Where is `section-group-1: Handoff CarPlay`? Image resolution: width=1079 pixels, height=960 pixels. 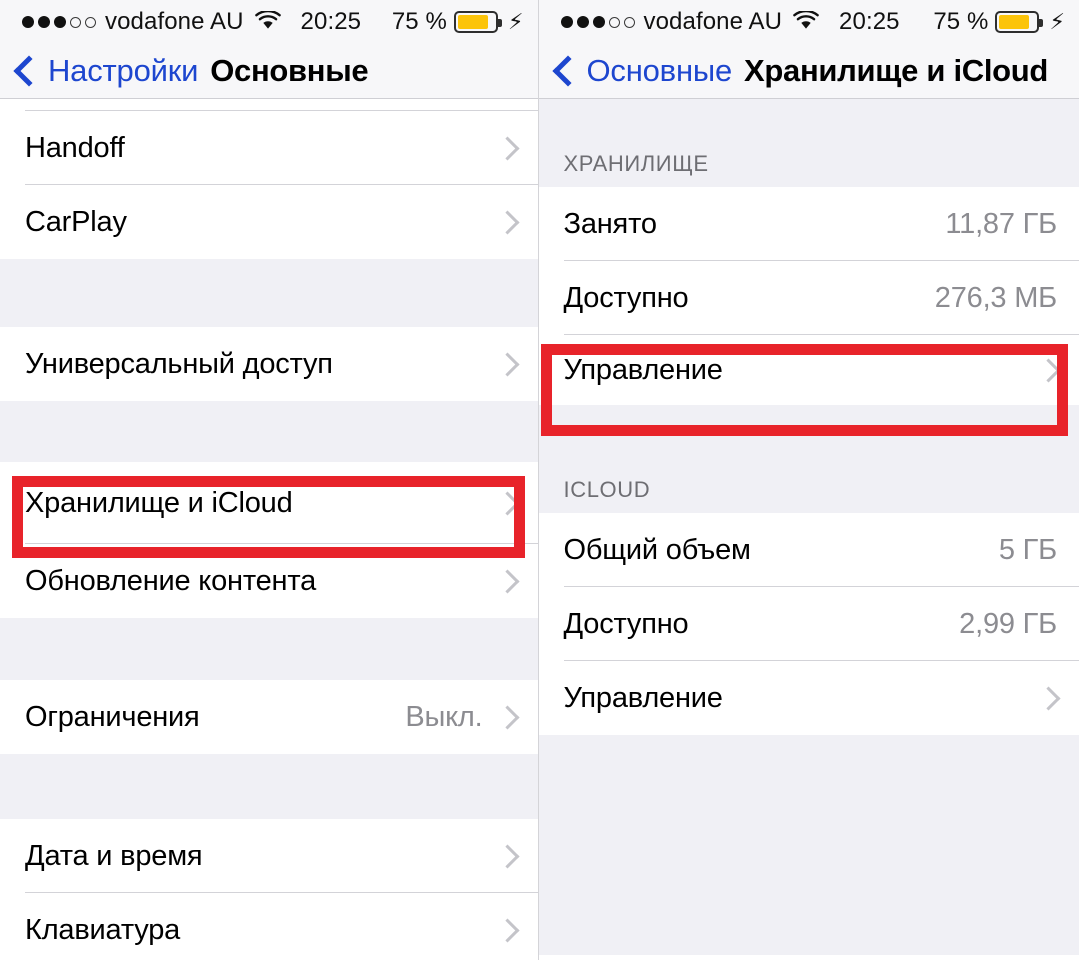 section-group-1: Handoff CarPlay is located at coordinates (269, 185).